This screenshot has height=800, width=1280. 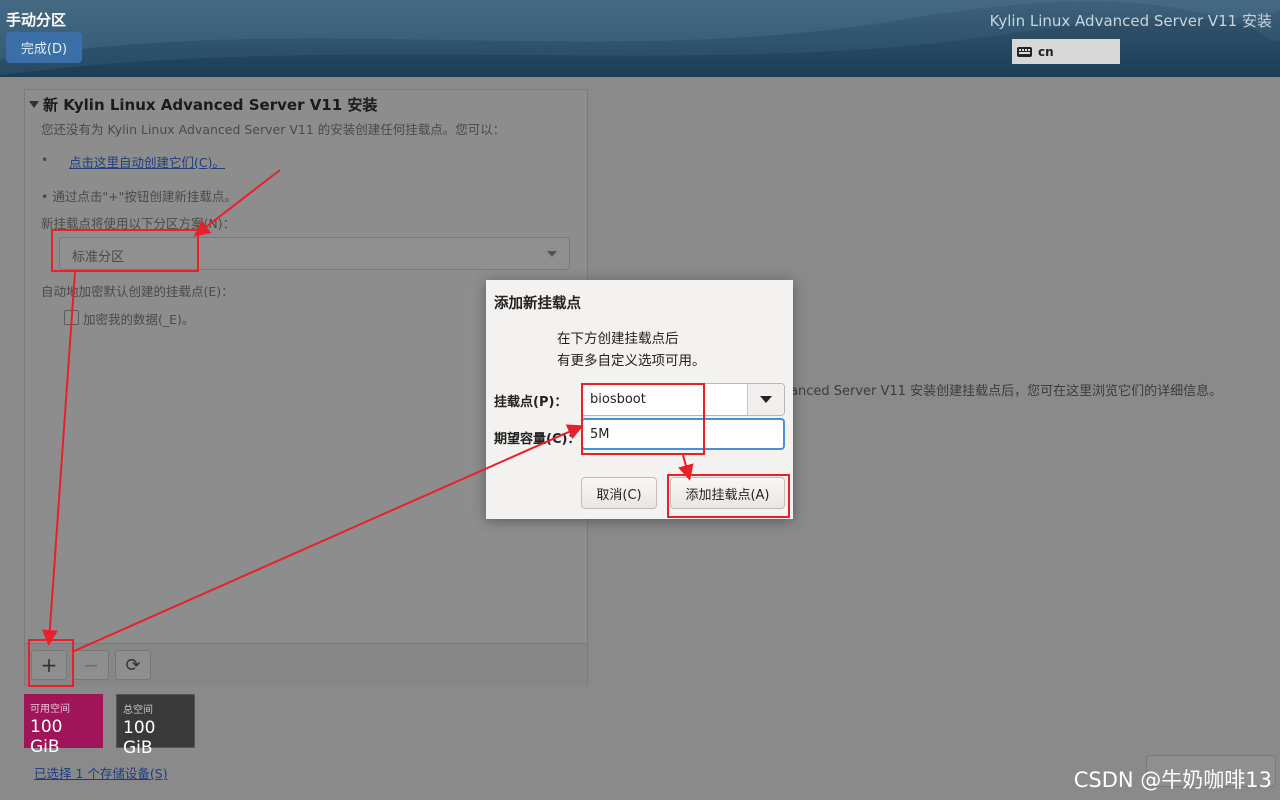 I want to click on dialog-description-line2: 有更多自定义选项可用。, so click(x=631, y=361).